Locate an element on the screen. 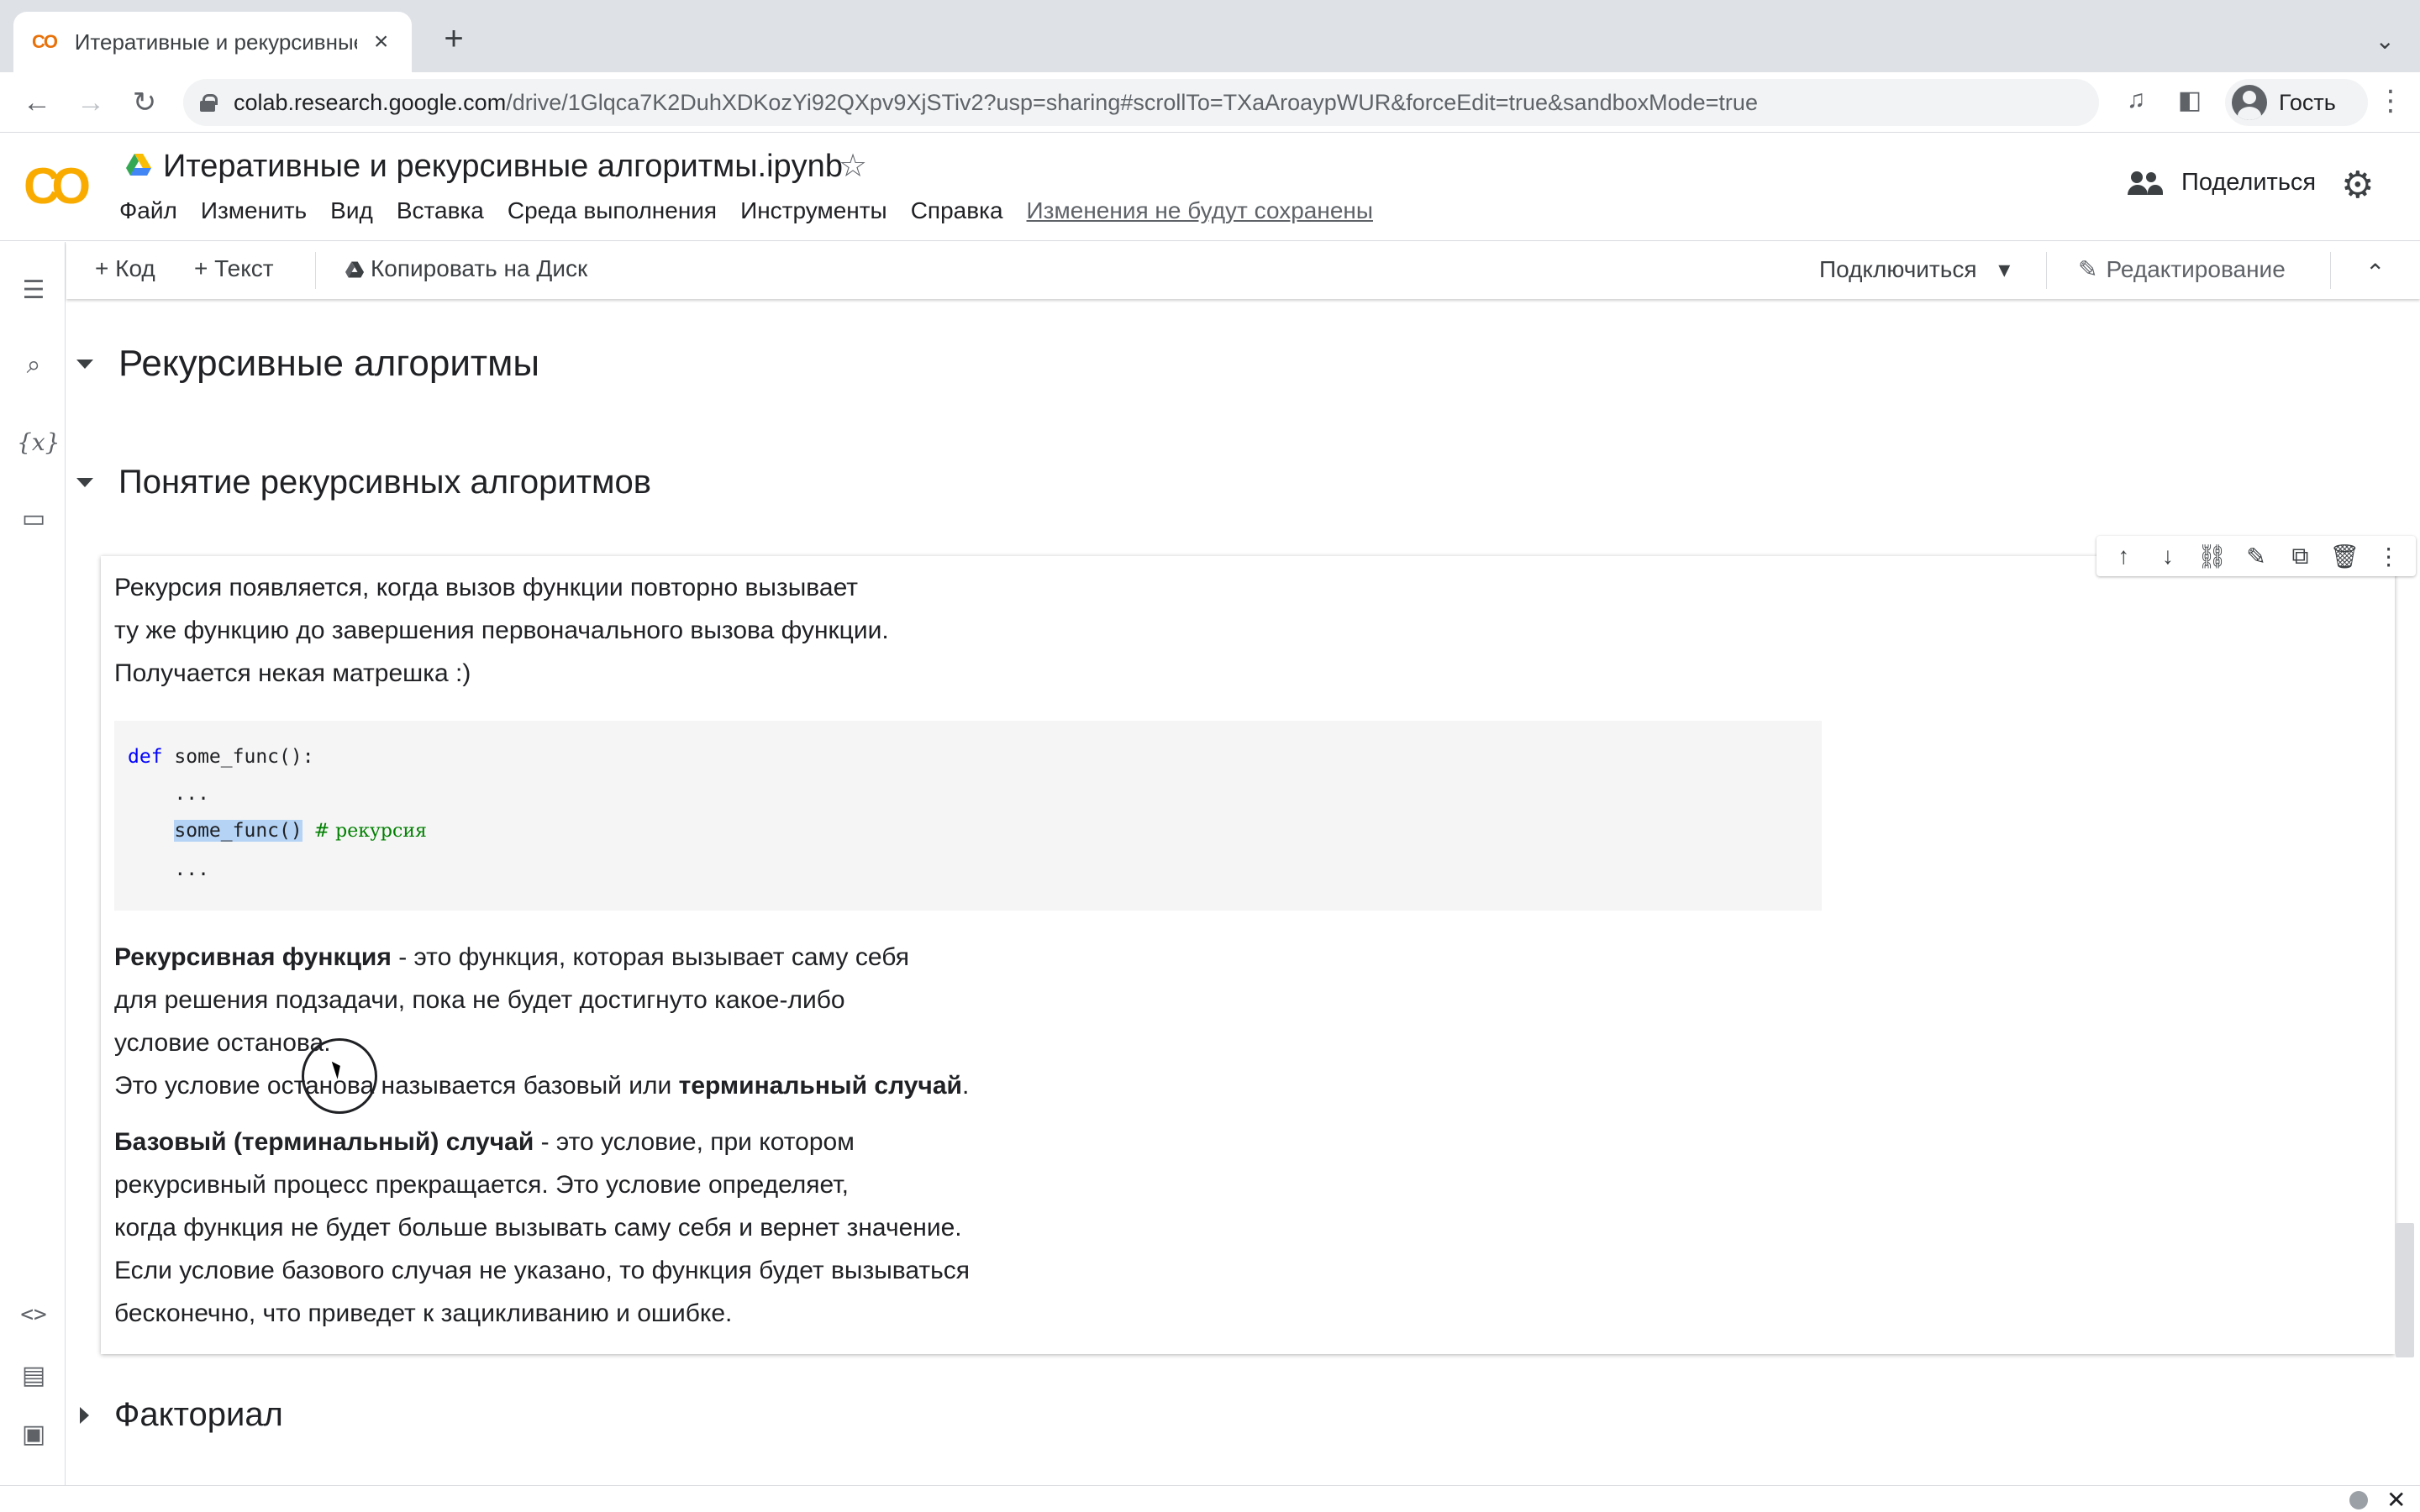  selected-code-text: some_func() is located at coordinates (238, 831).